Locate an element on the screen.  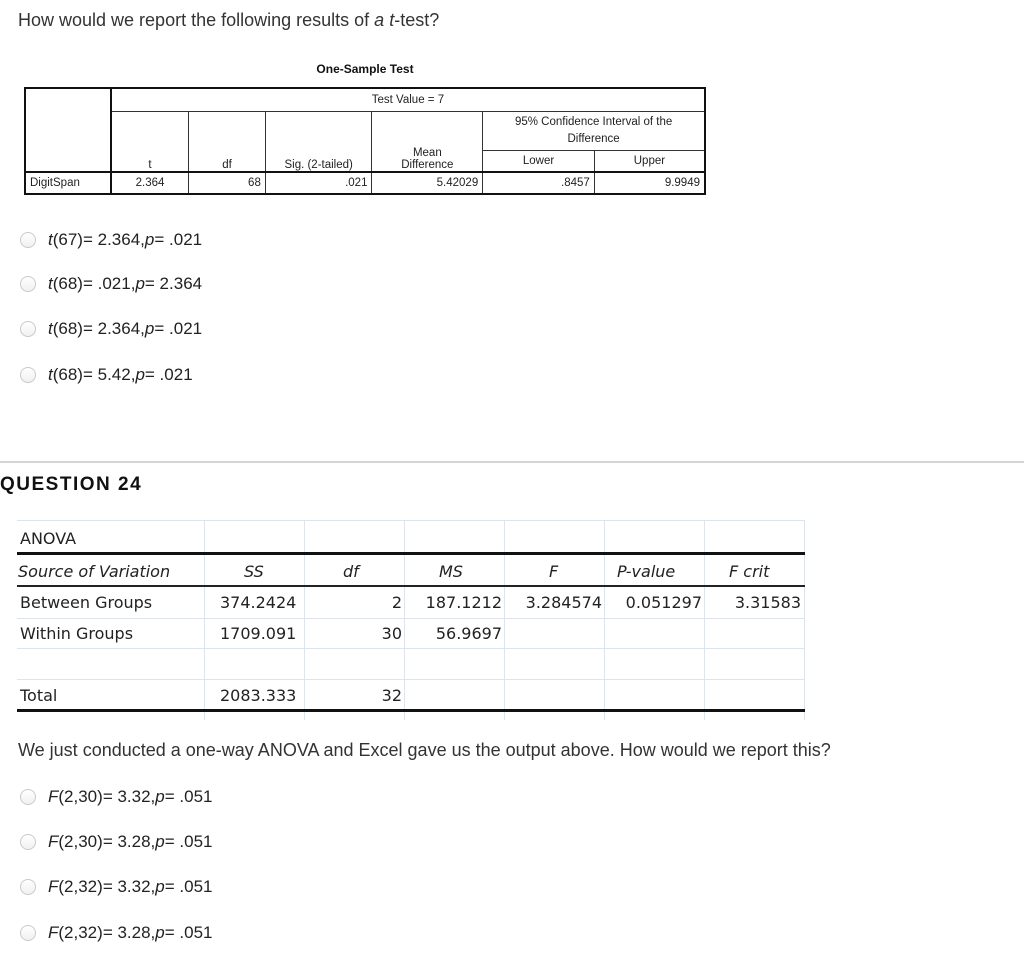
answer-option-3: t (68) = 2.364, p = .021 is located at coordinates (111, 329).